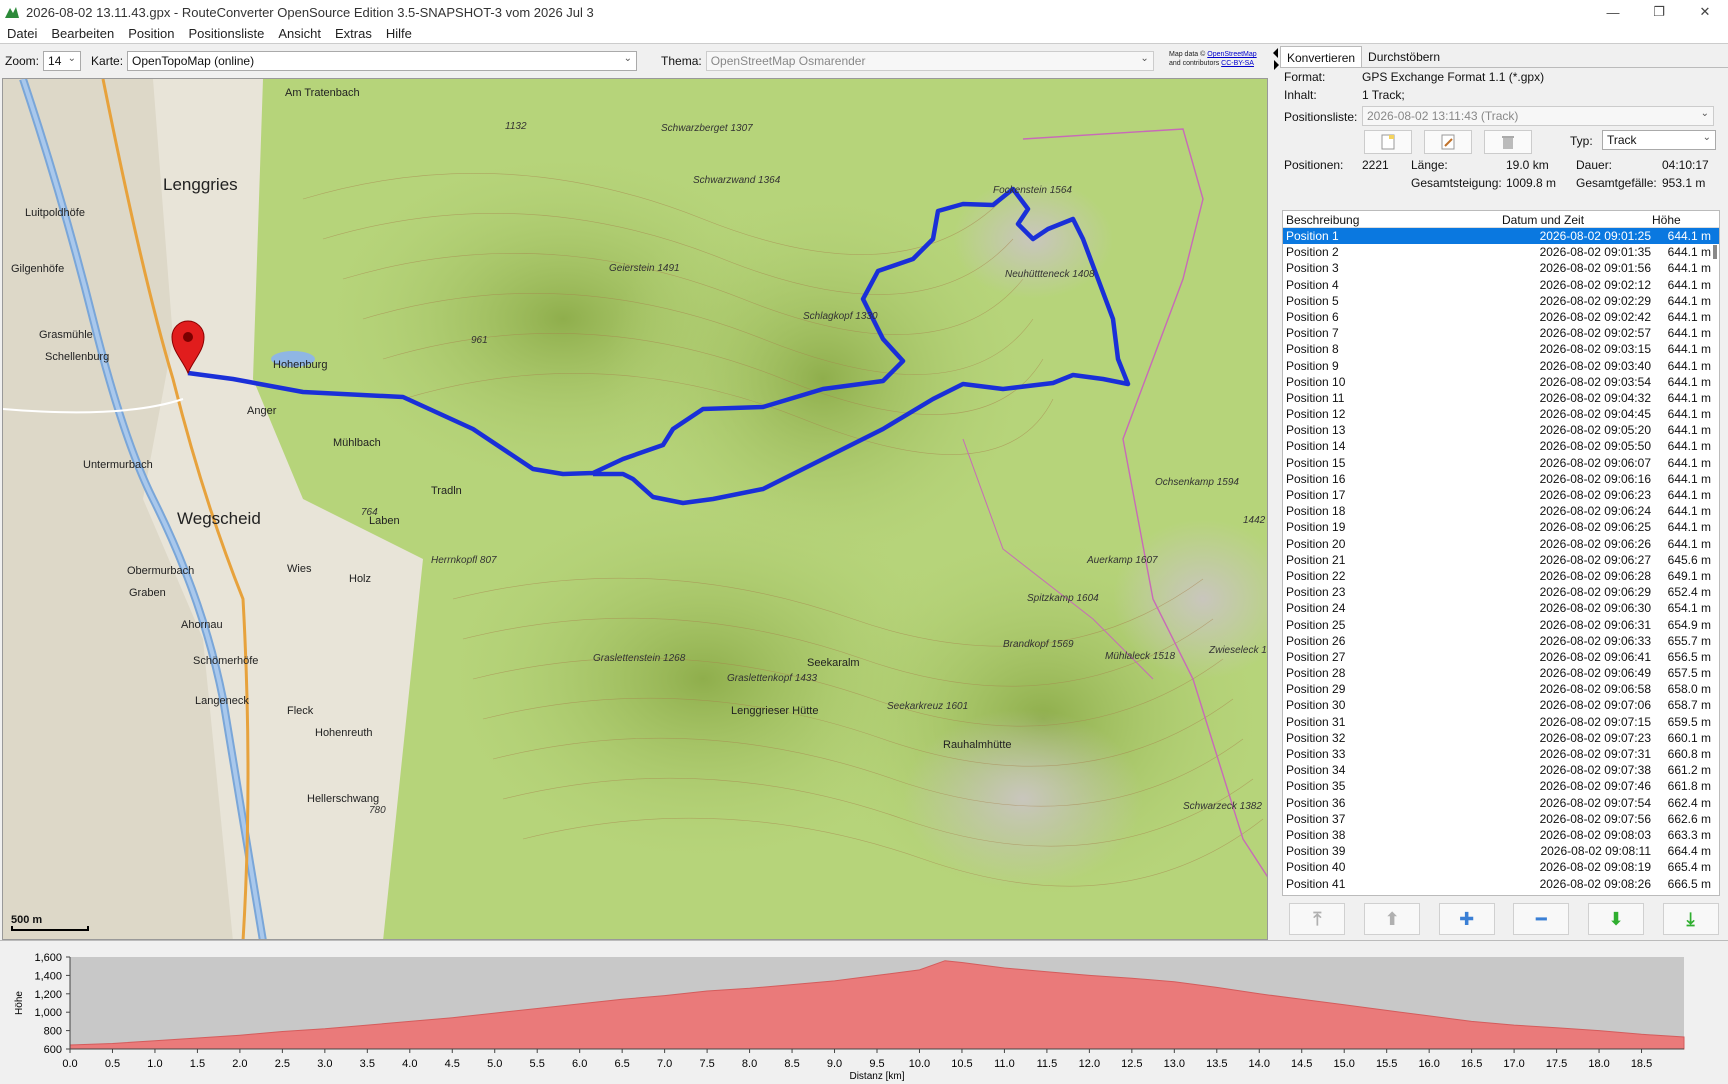 Image resolution: width=1728 pixels, height=1084 pixels. What do you see at coordinates (1316, 495) in the screenshot?
I see `cell-description: Position 17` at bounding box center [1316, 495].